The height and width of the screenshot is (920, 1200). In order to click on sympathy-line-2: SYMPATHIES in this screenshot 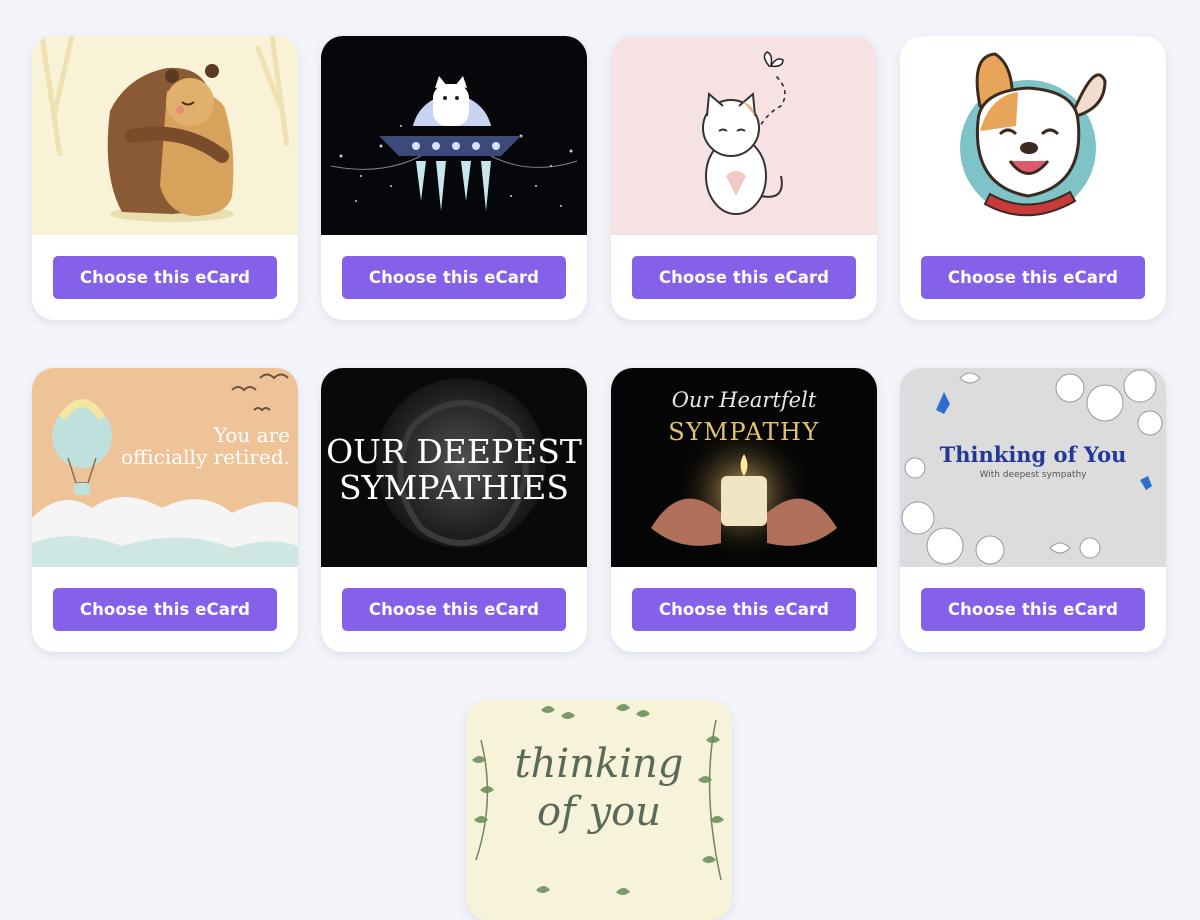, I will do `click(454, 487)`.